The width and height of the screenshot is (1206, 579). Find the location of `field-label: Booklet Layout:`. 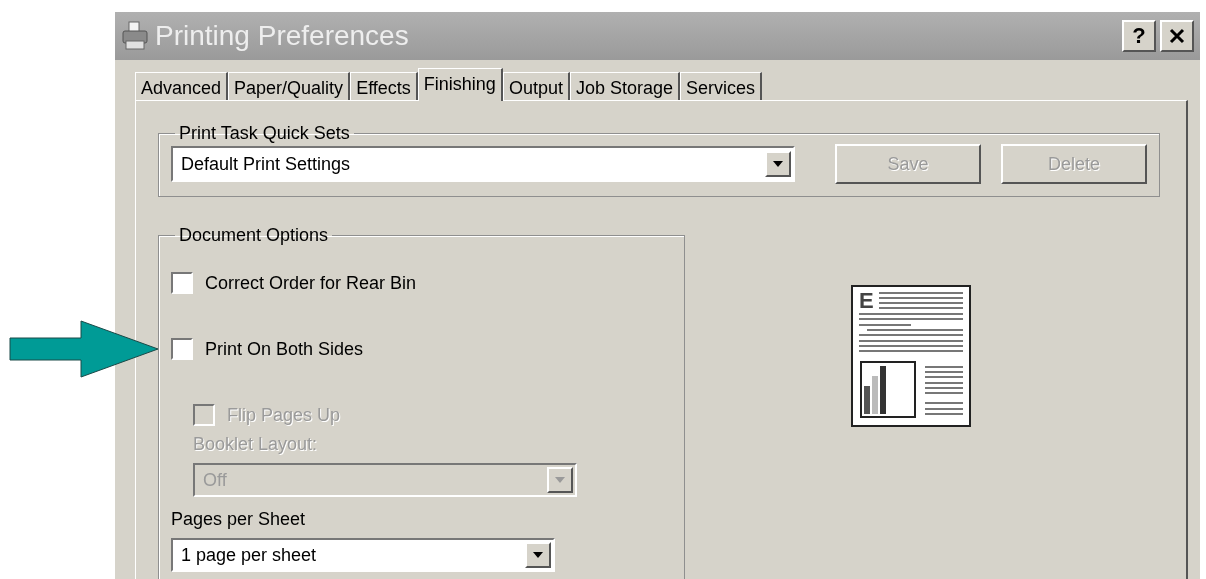

field-label: Booklet Layout: is located at coordinates (256, 444).